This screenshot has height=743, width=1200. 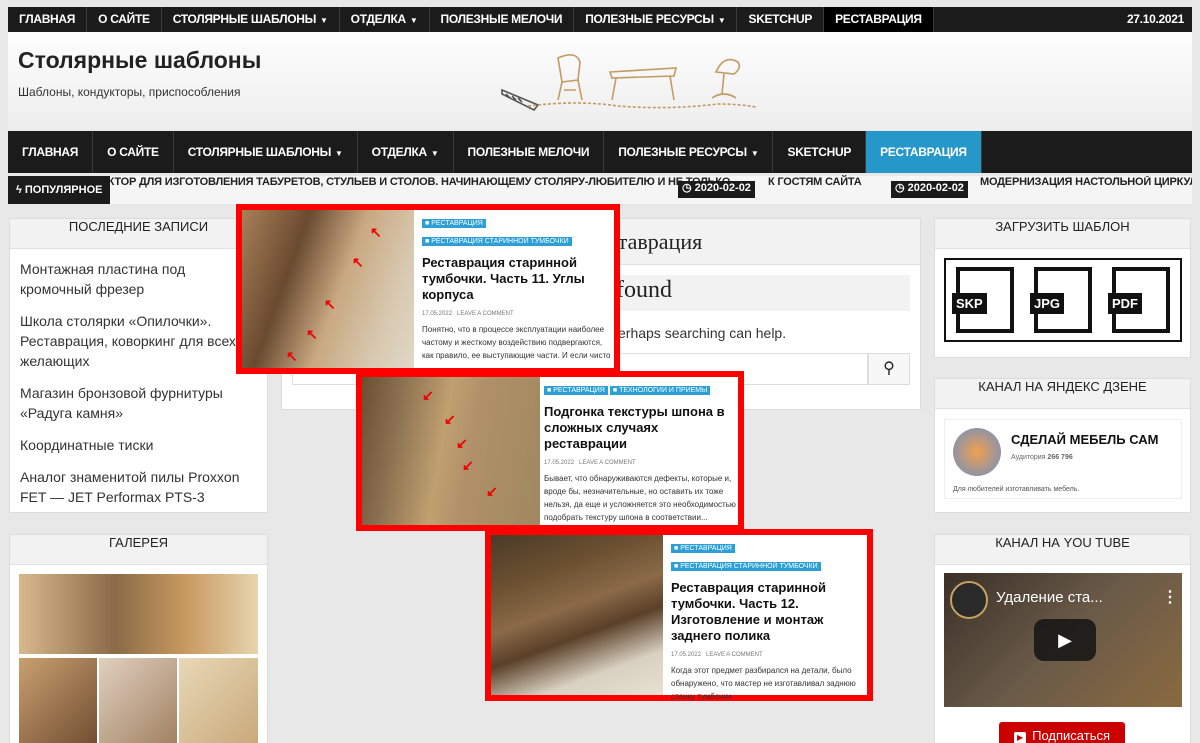 What do you see at coordinates (1062, 394) in the screenshot?
I see `dzen-title: КАНАЛ НА ЯНДЕКС ДЗЕНЕ` at bounding box center [1062, 394].